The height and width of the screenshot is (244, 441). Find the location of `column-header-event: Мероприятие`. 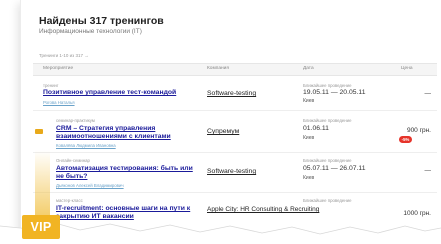

column-header-event: Мероприятие is located at coordinates (58, 68).